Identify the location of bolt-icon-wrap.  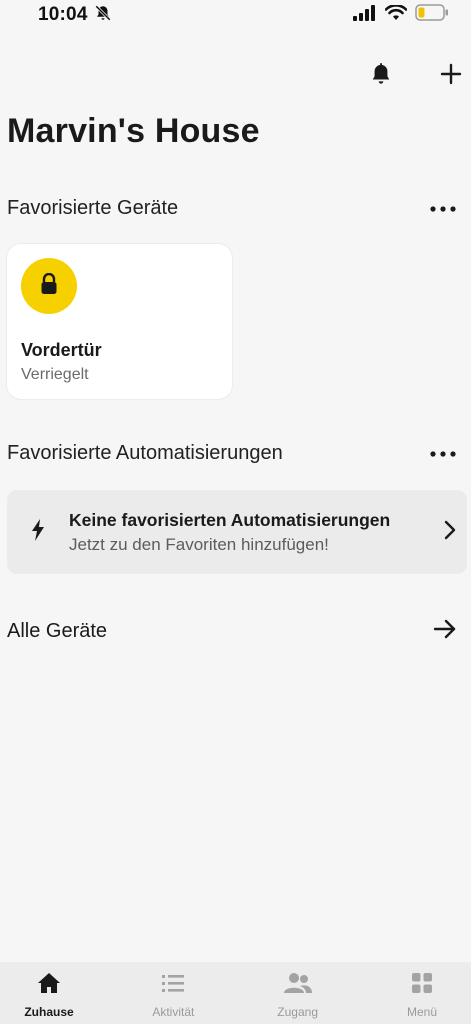
(38, 532).